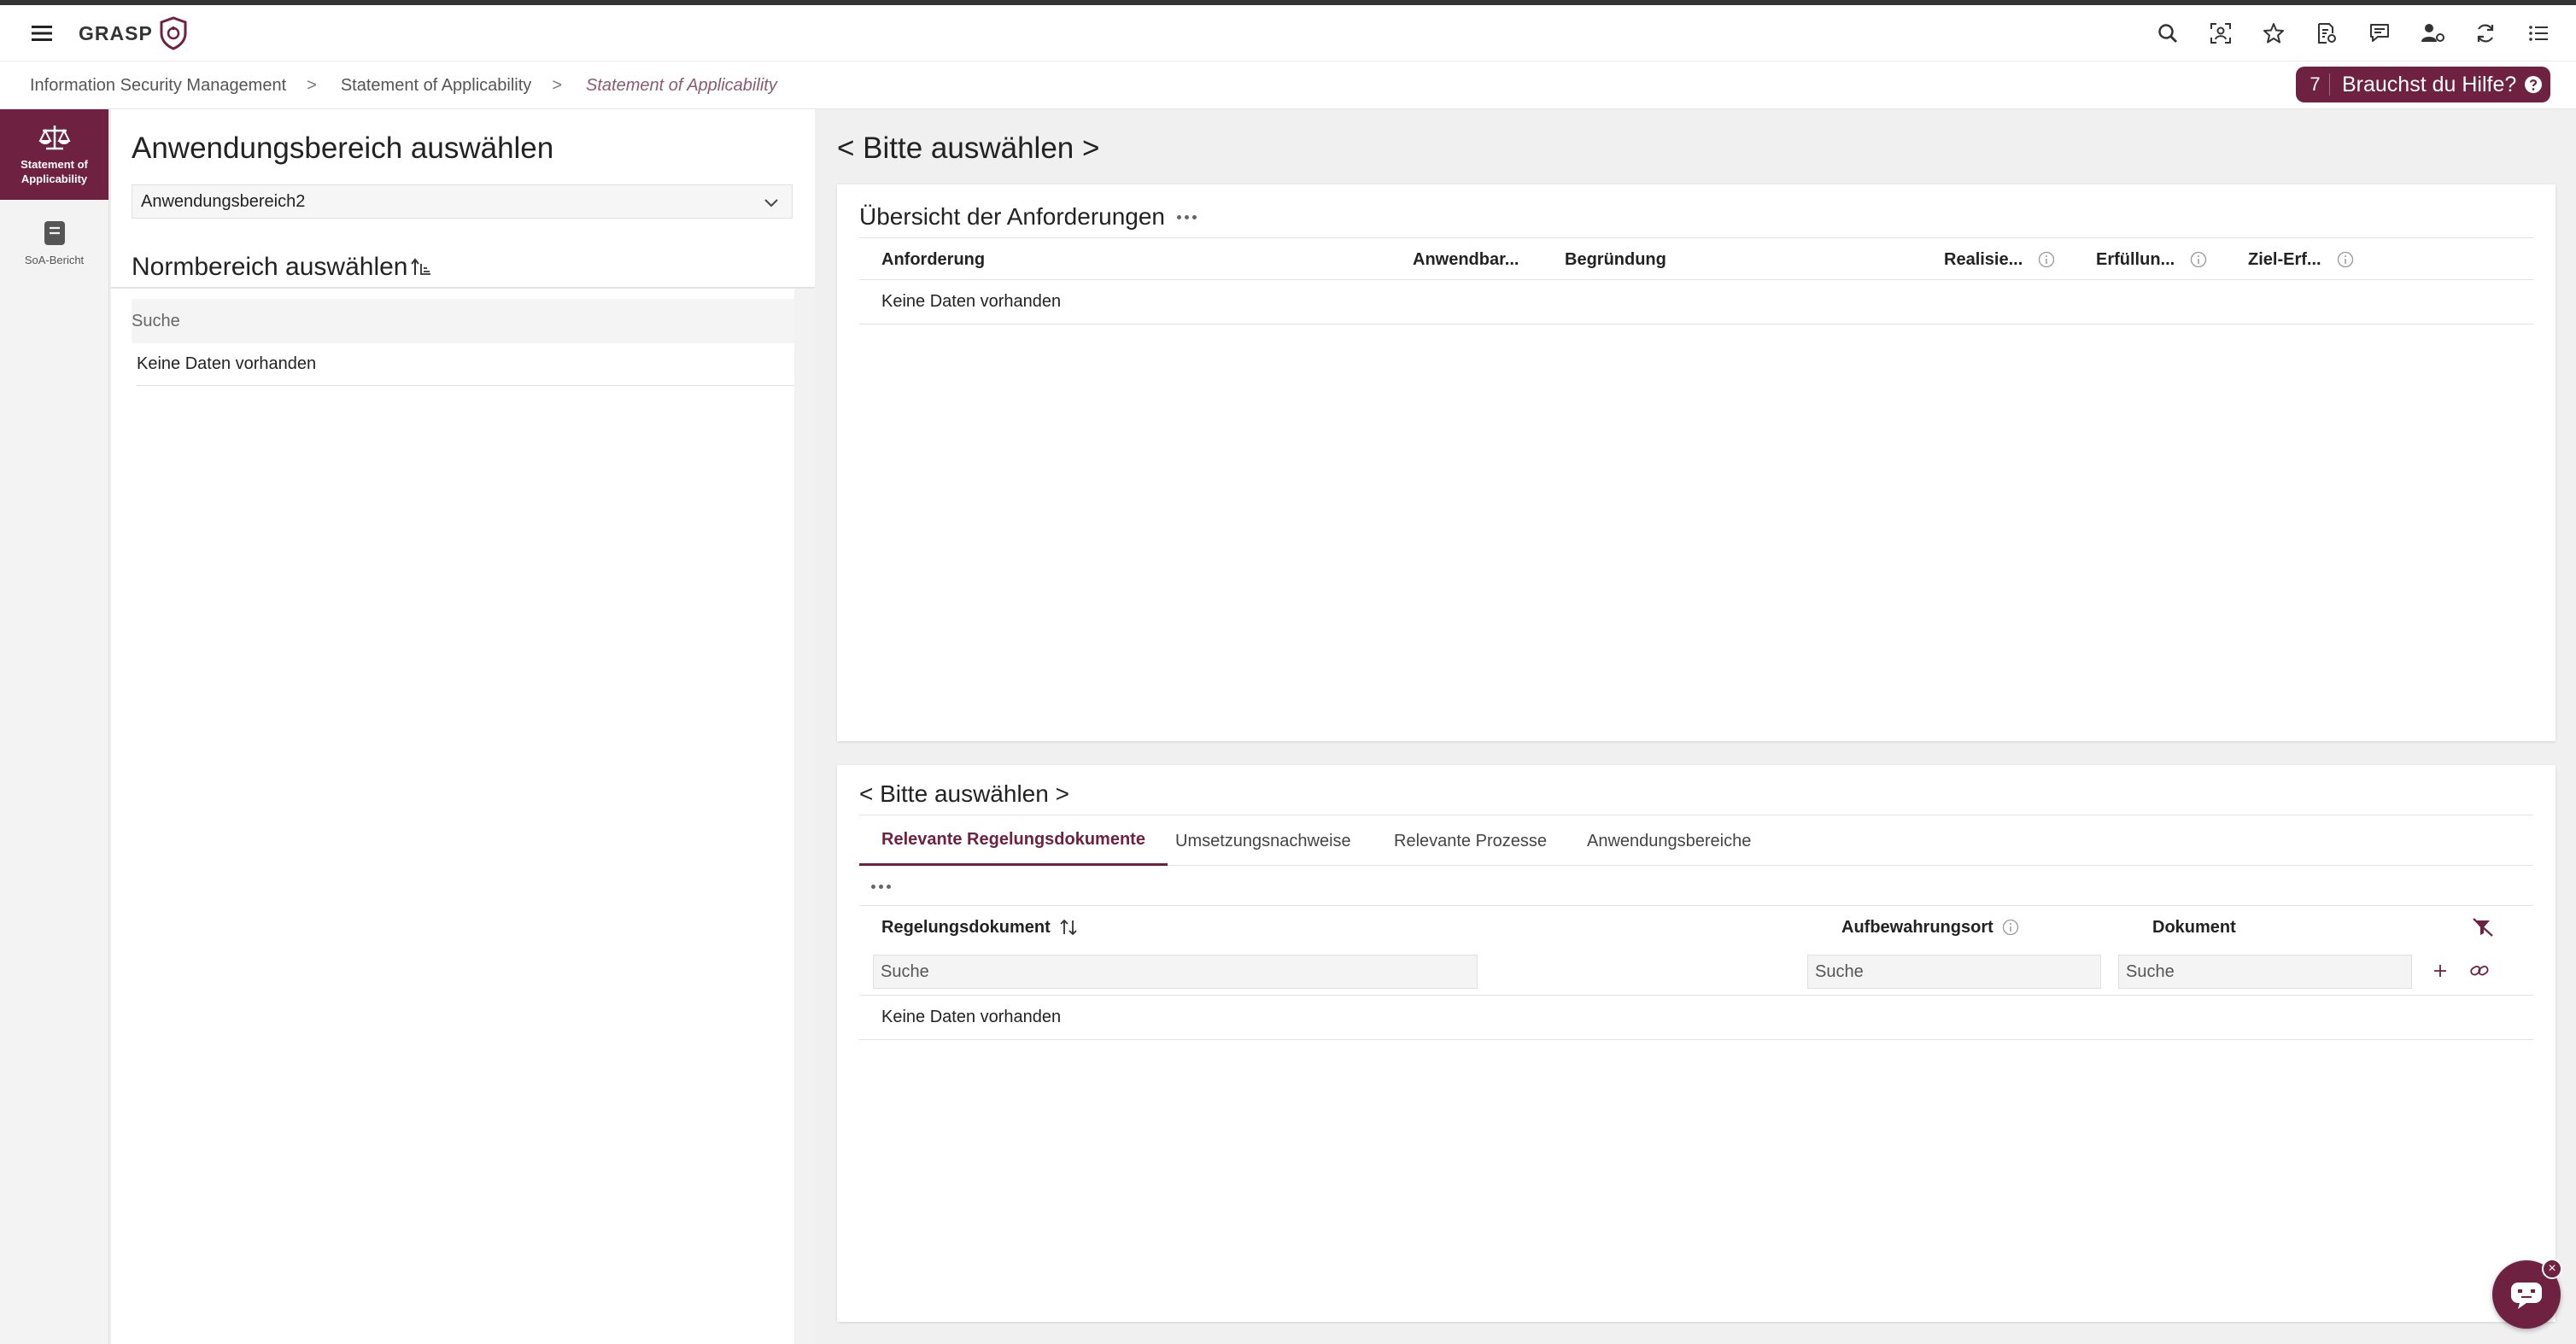  I want to click on column-header-justification: Begründung, so click(1615, 259).